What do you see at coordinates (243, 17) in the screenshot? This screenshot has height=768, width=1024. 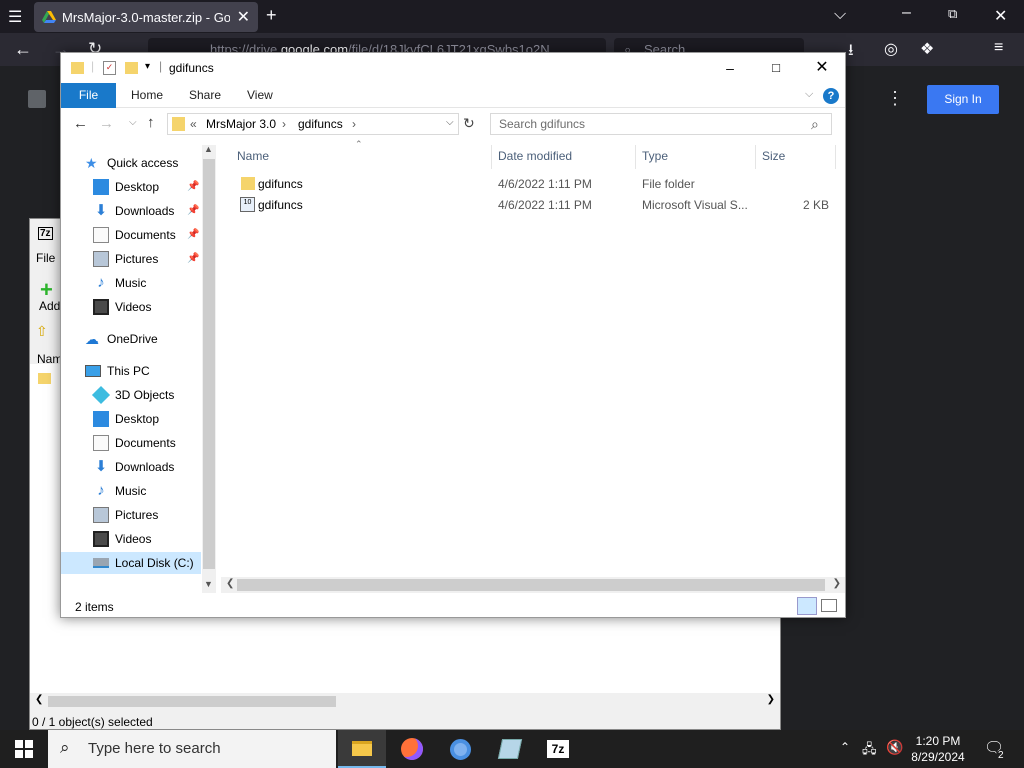 I see `close-tab-icon: ✕` at bounding box center [243, 17].